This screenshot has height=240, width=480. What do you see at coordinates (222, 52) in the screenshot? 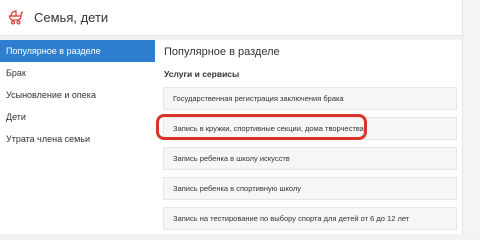
I see `section-title: Популярное в разделе` at bounding box center [222, 52].